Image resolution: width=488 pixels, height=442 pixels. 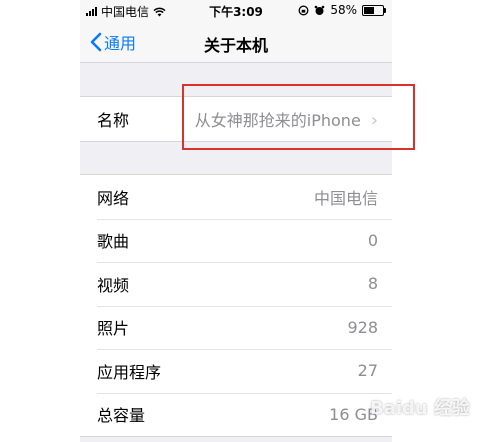 I want to click on info-label: 应用程序, so click(x=129, y=372).